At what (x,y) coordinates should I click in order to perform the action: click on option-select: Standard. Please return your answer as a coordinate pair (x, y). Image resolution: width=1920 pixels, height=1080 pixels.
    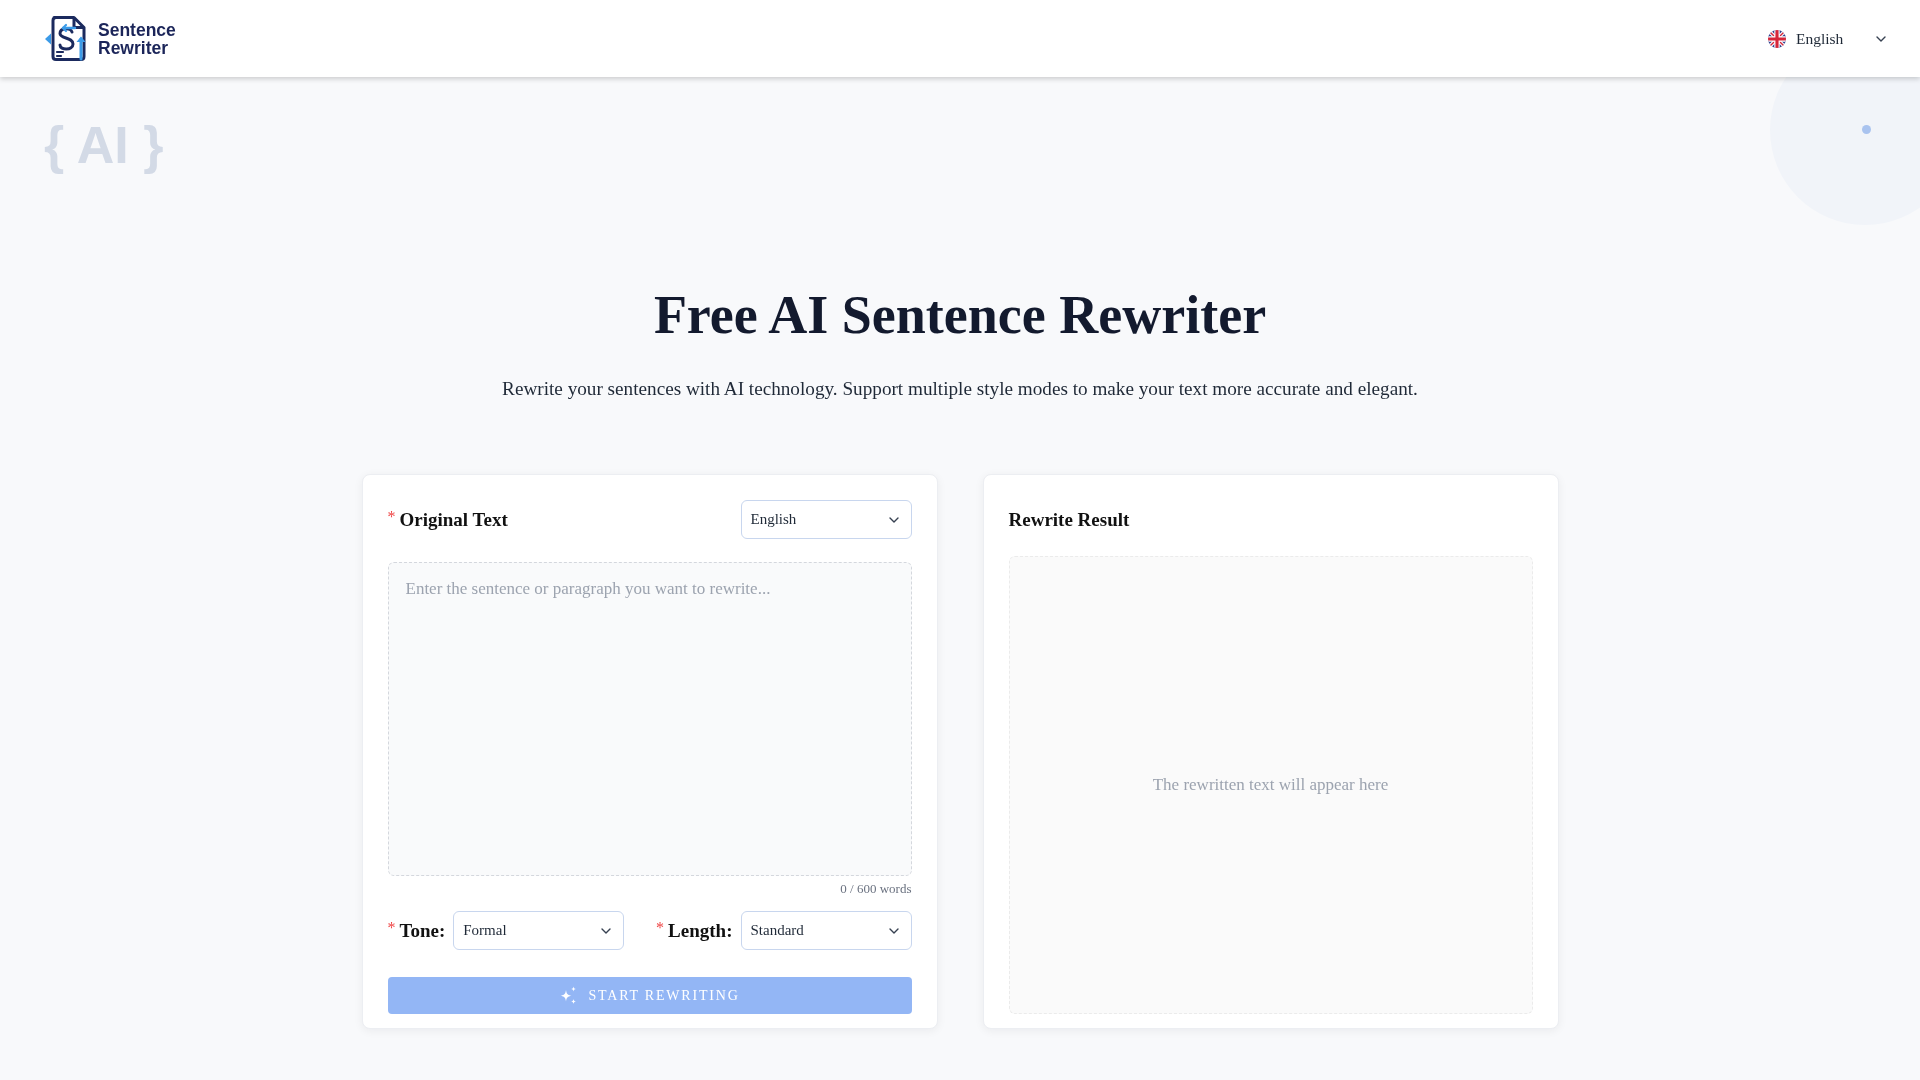
    Looking at the image, I should click on (826, 930).